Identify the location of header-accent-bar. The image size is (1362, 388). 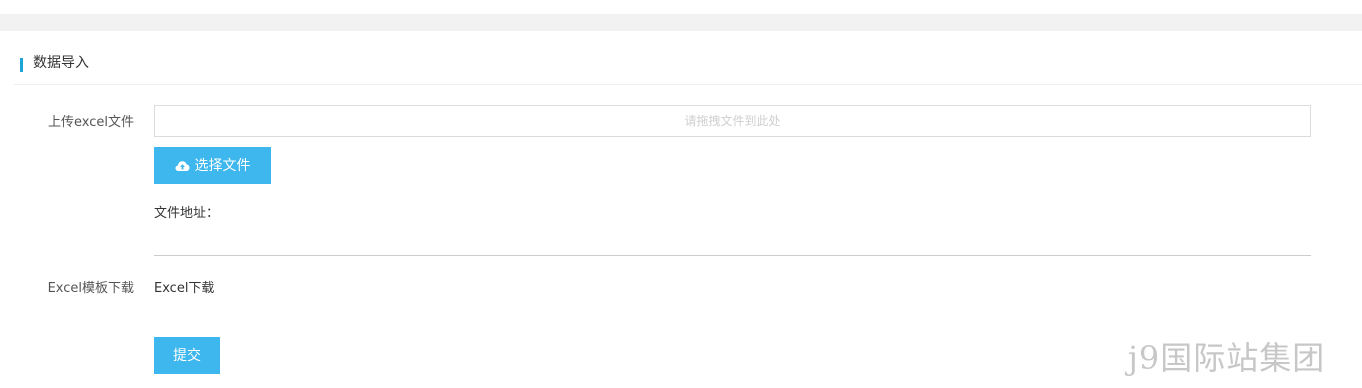
(21, 65).